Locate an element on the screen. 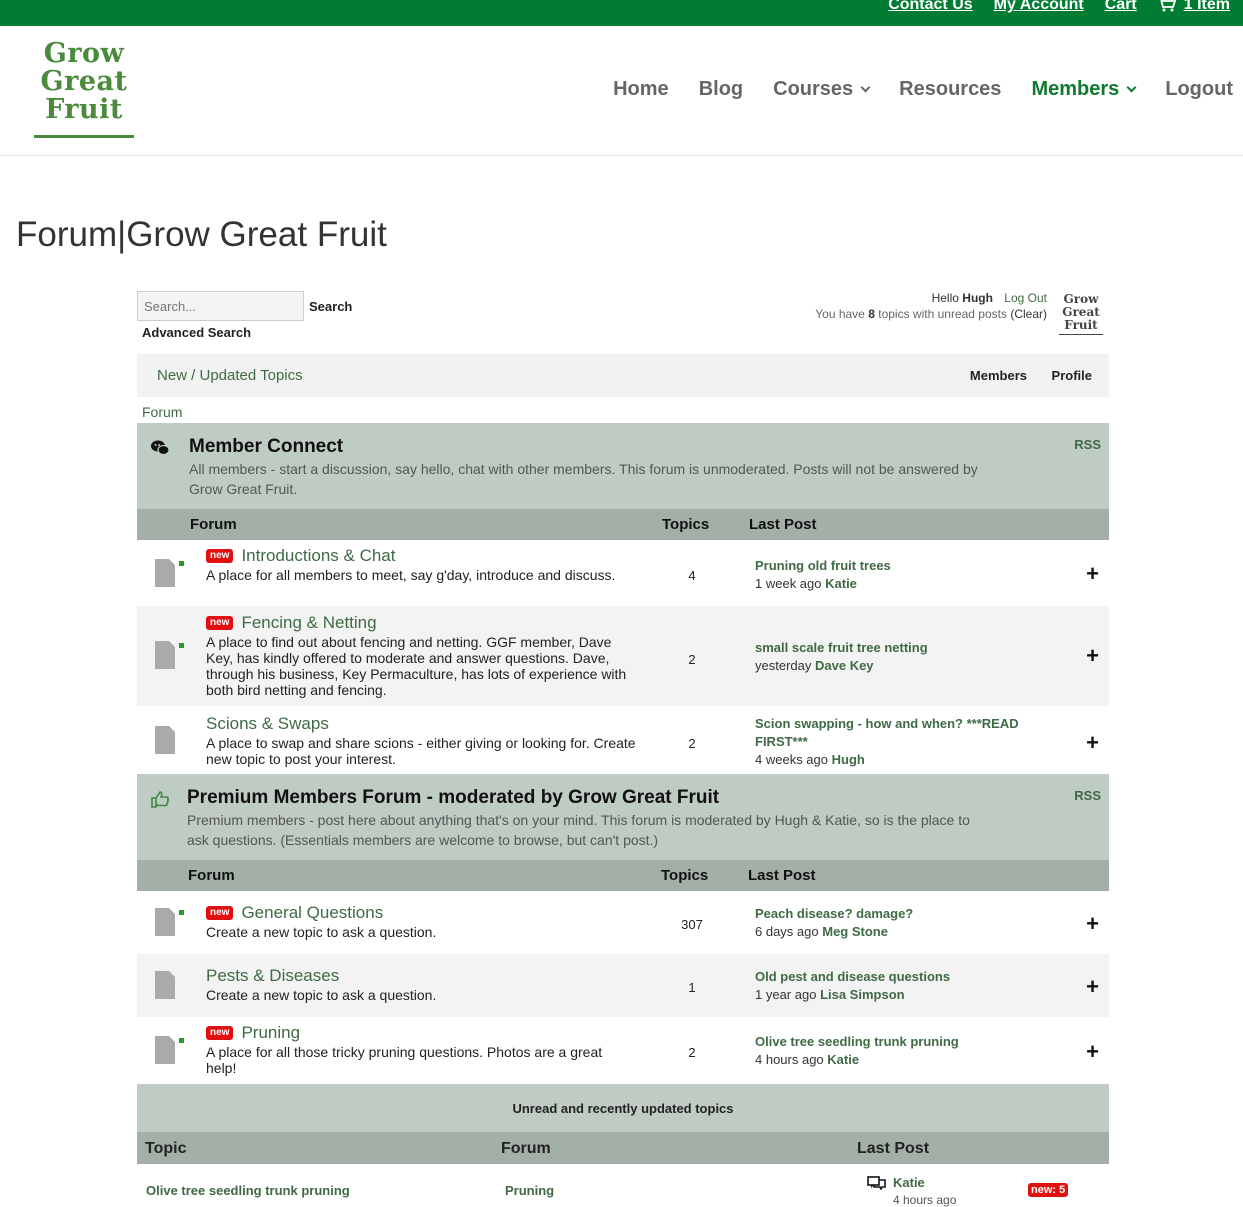 The width and height of the screenshot is (1243, 1207). site-logo: Grow Great Fruit is located at coordinates (84, 89).